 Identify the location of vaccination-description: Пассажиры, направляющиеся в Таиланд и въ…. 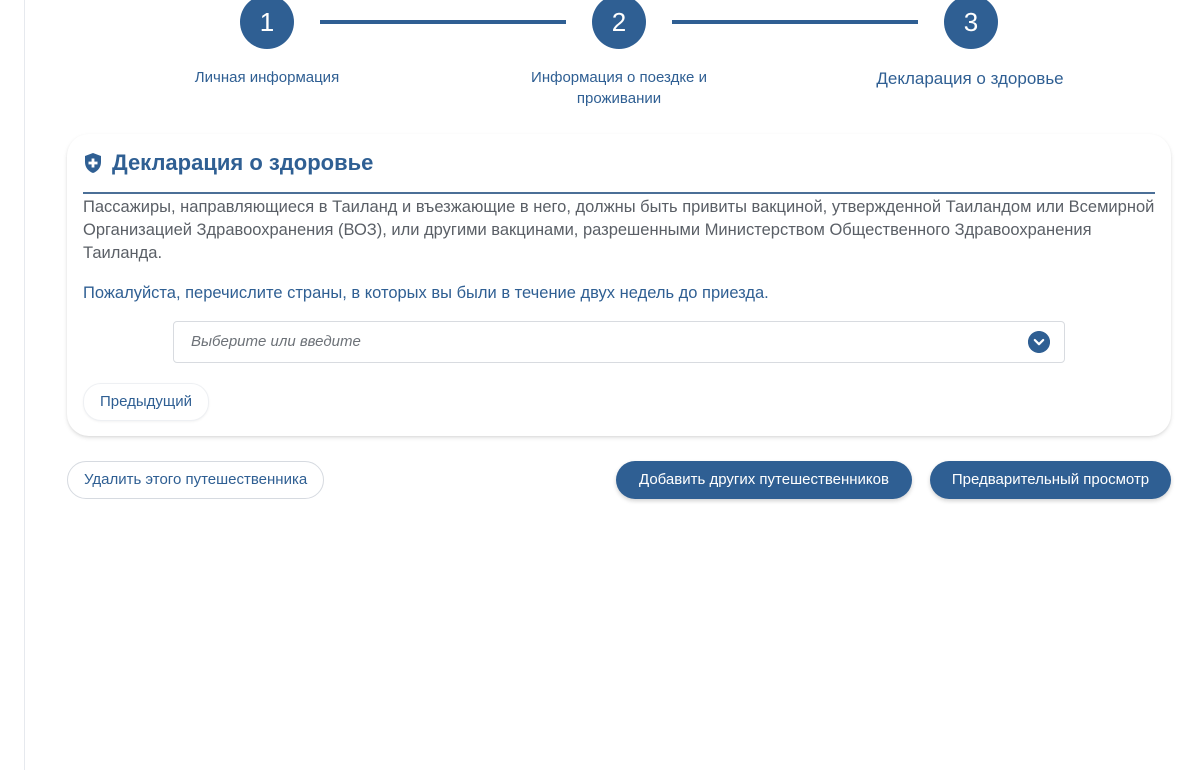
(619, 230).